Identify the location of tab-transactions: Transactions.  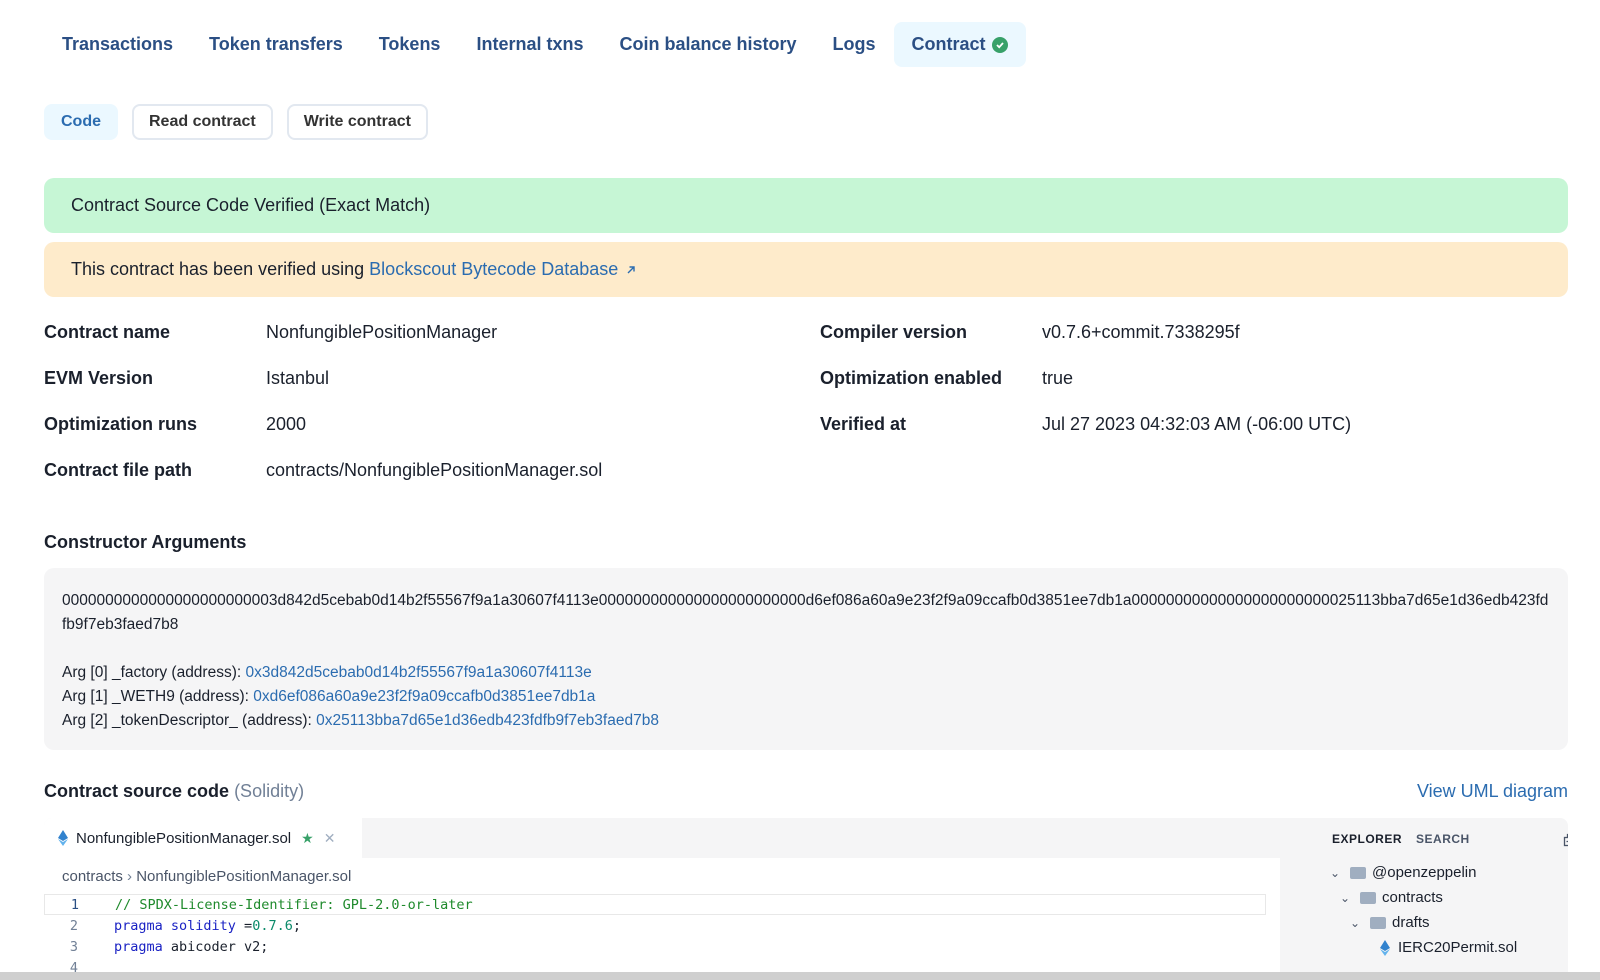
(117, 44).